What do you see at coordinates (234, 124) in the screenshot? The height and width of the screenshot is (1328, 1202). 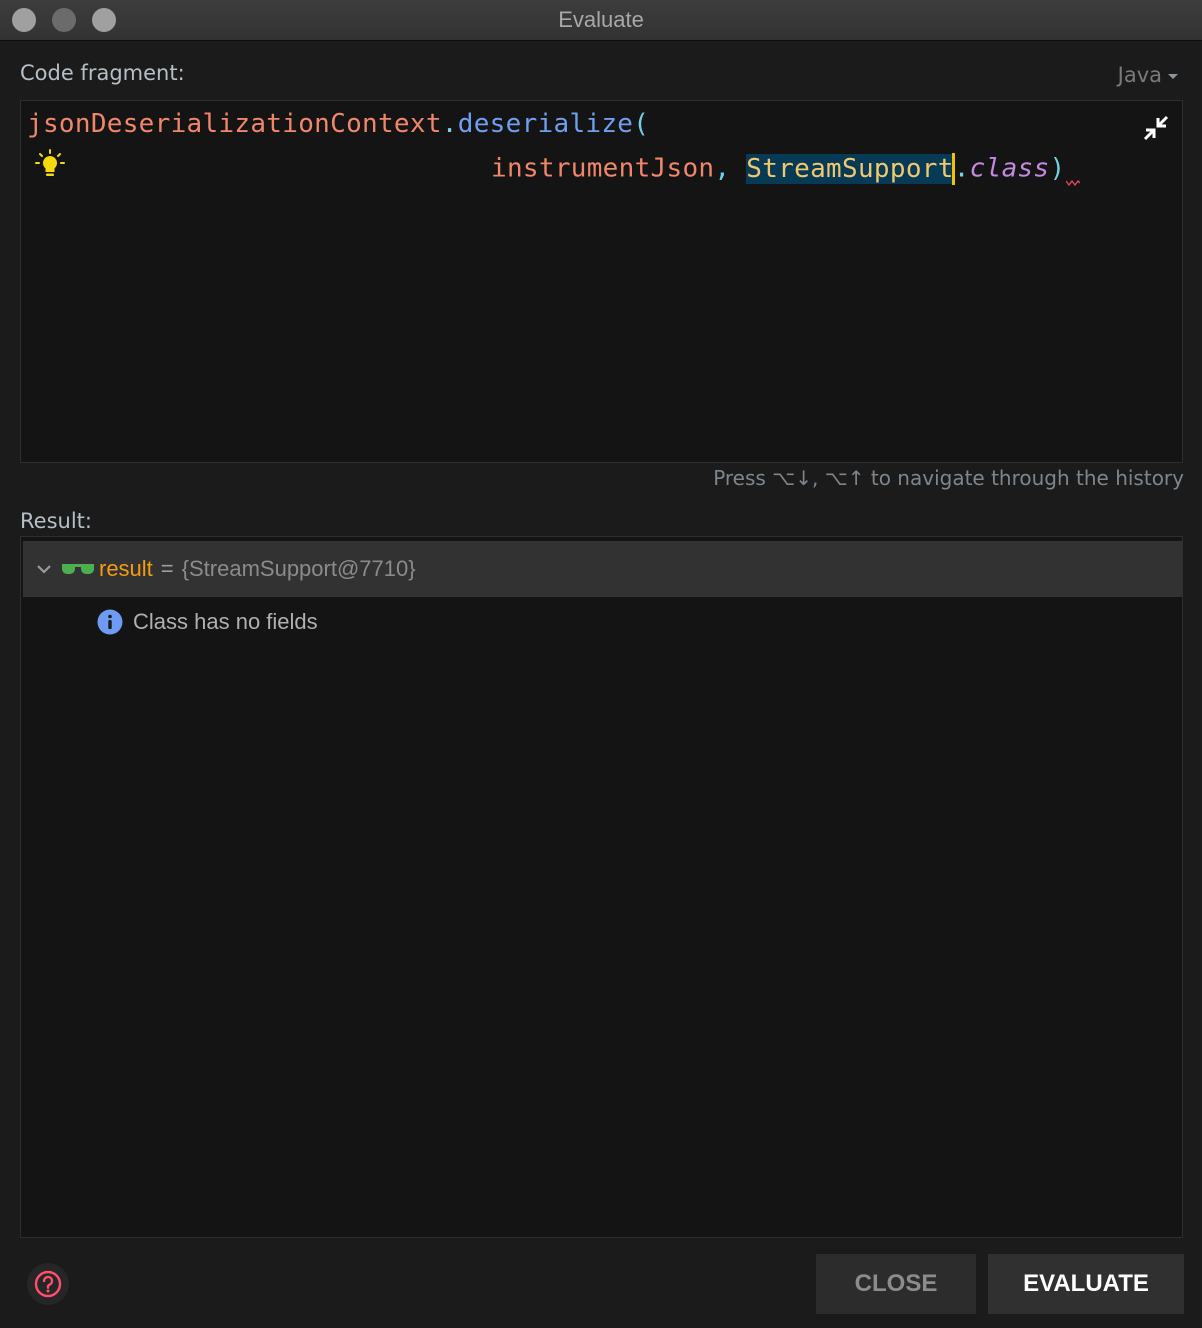 I see `code-receiver: jsonDeserializationContext` at bounding box center [234, 124].